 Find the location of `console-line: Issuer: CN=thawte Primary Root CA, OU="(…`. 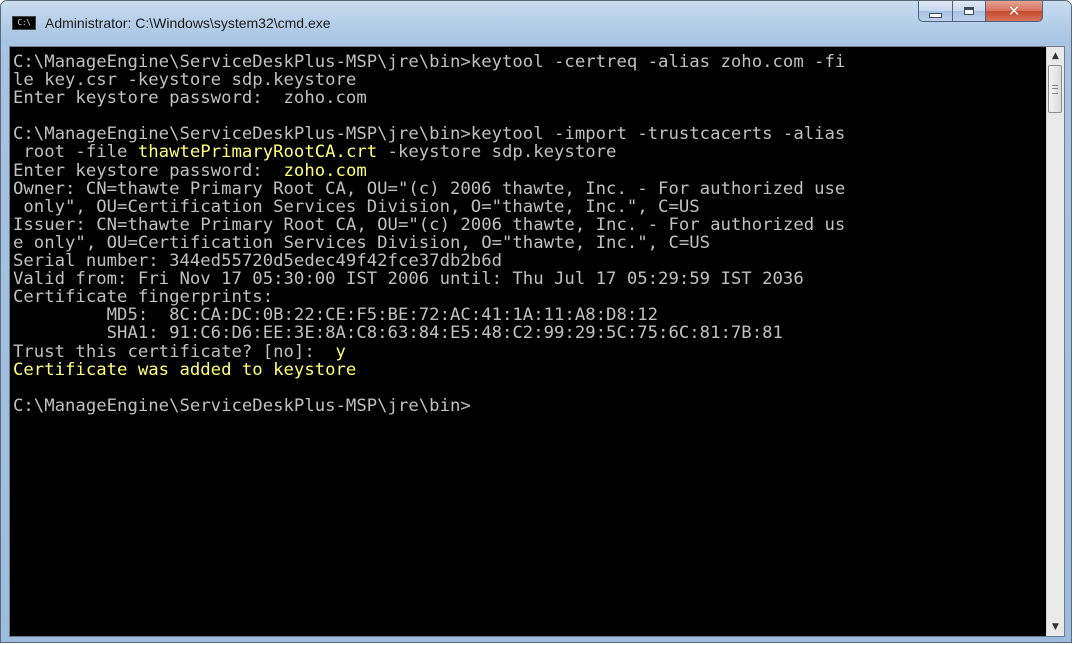

console-line: Issuer: CN=thawte Primary Root CA, OU="(… is located at coordinates (529, 225).